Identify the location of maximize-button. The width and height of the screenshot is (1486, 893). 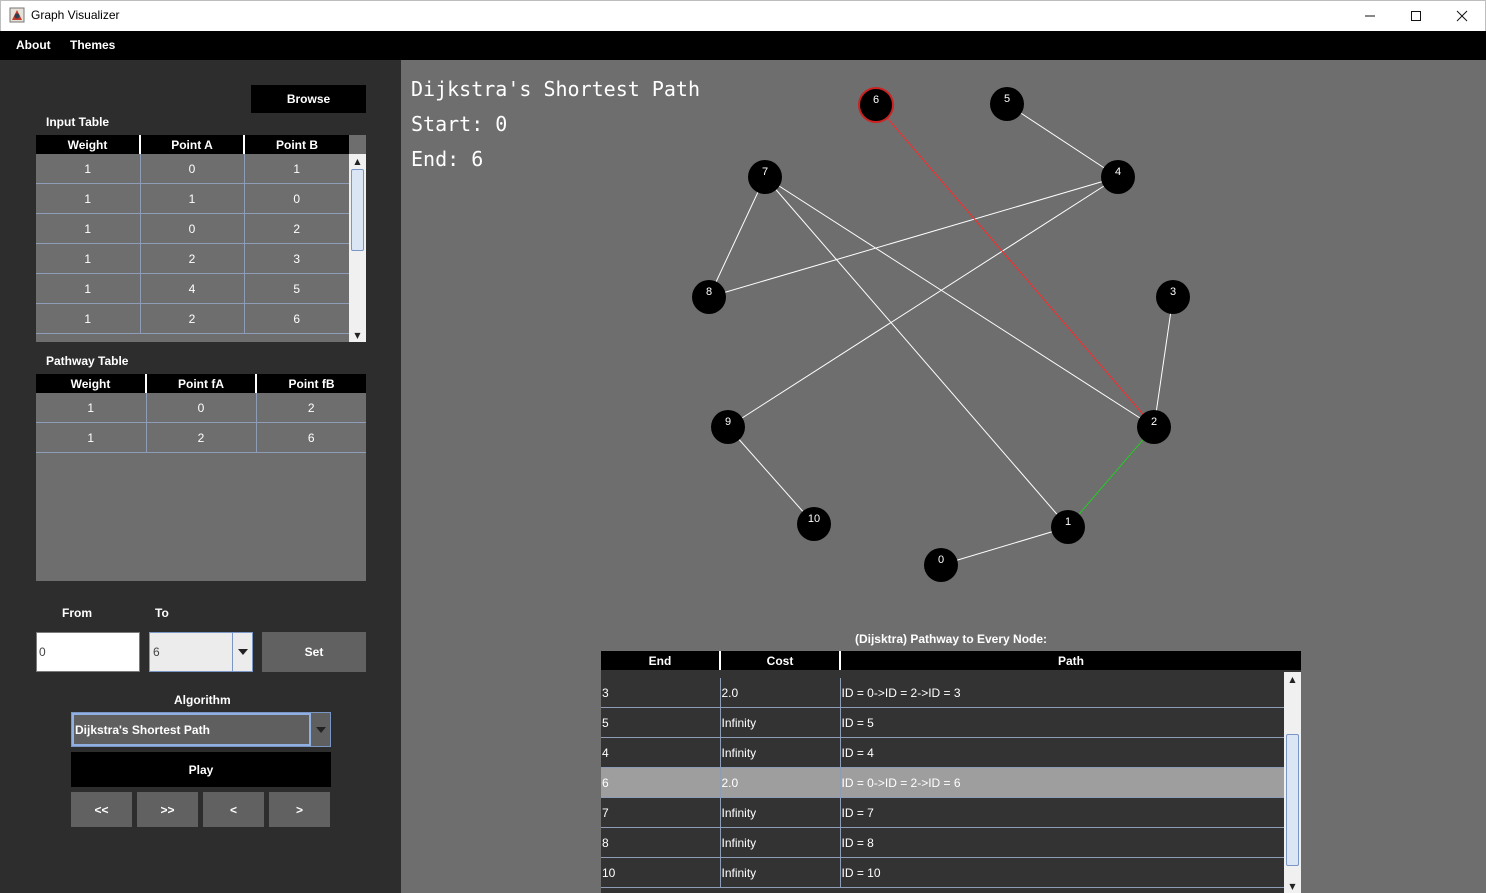
(1416, 15).